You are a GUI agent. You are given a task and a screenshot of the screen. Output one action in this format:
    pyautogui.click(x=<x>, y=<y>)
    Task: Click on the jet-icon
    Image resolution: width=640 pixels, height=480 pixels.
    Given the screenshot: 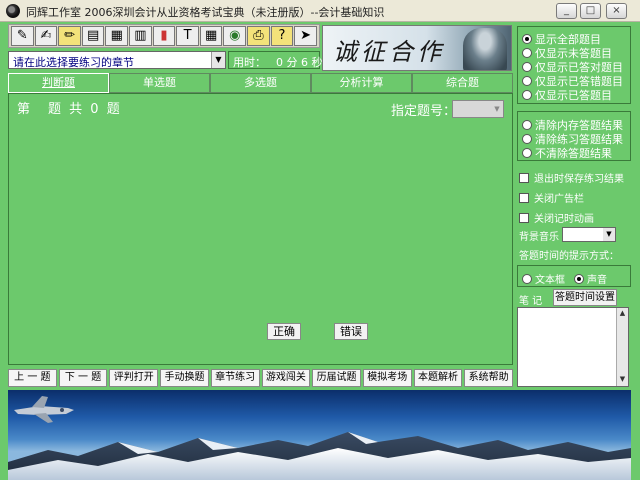 What is the action you would take?
    pyautogui.click(x=44, y=409)
    